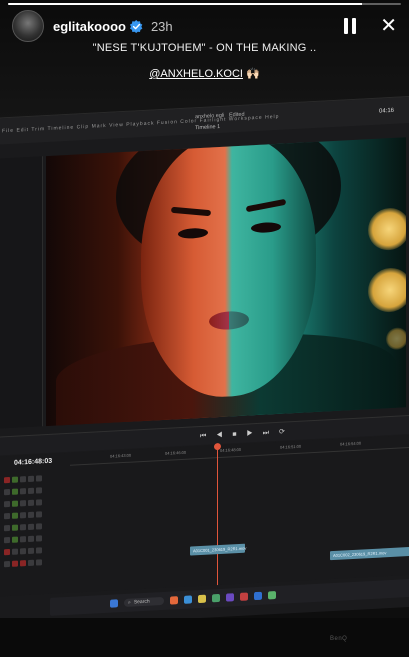 The height and width of the screenshot is (657, 409). I want to click on track-headers, so click(33, 520).